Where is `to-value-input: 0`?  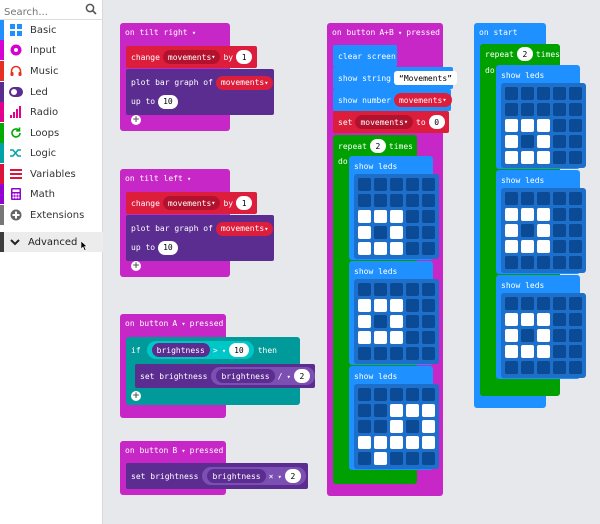 to-value-input: 0 is located at coordinates (436, 122).